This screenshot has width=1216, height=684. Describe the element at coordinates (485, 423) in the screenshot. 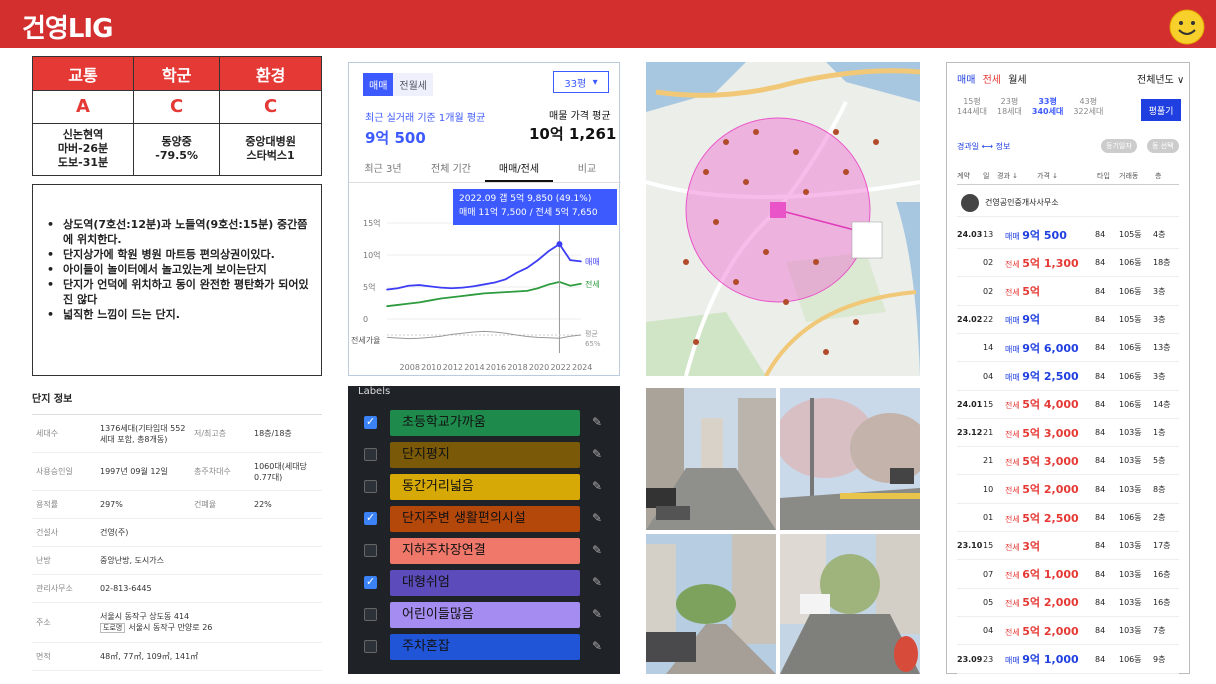

I see `label-chip: 초등학교가까움` at that location.